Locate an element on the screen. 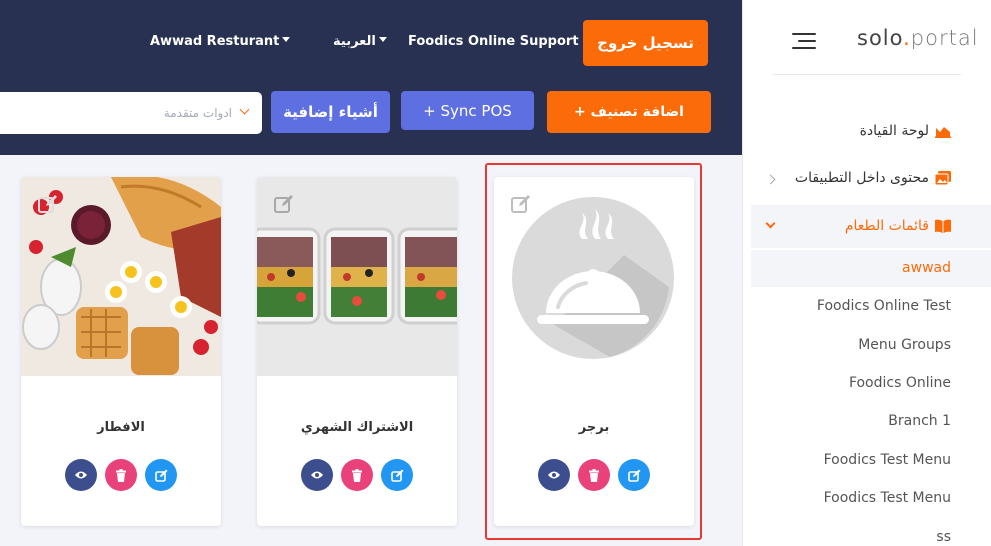 This screenshot has height=546, width=991. submenu-selected-bg is located at coordinates (871, 268).